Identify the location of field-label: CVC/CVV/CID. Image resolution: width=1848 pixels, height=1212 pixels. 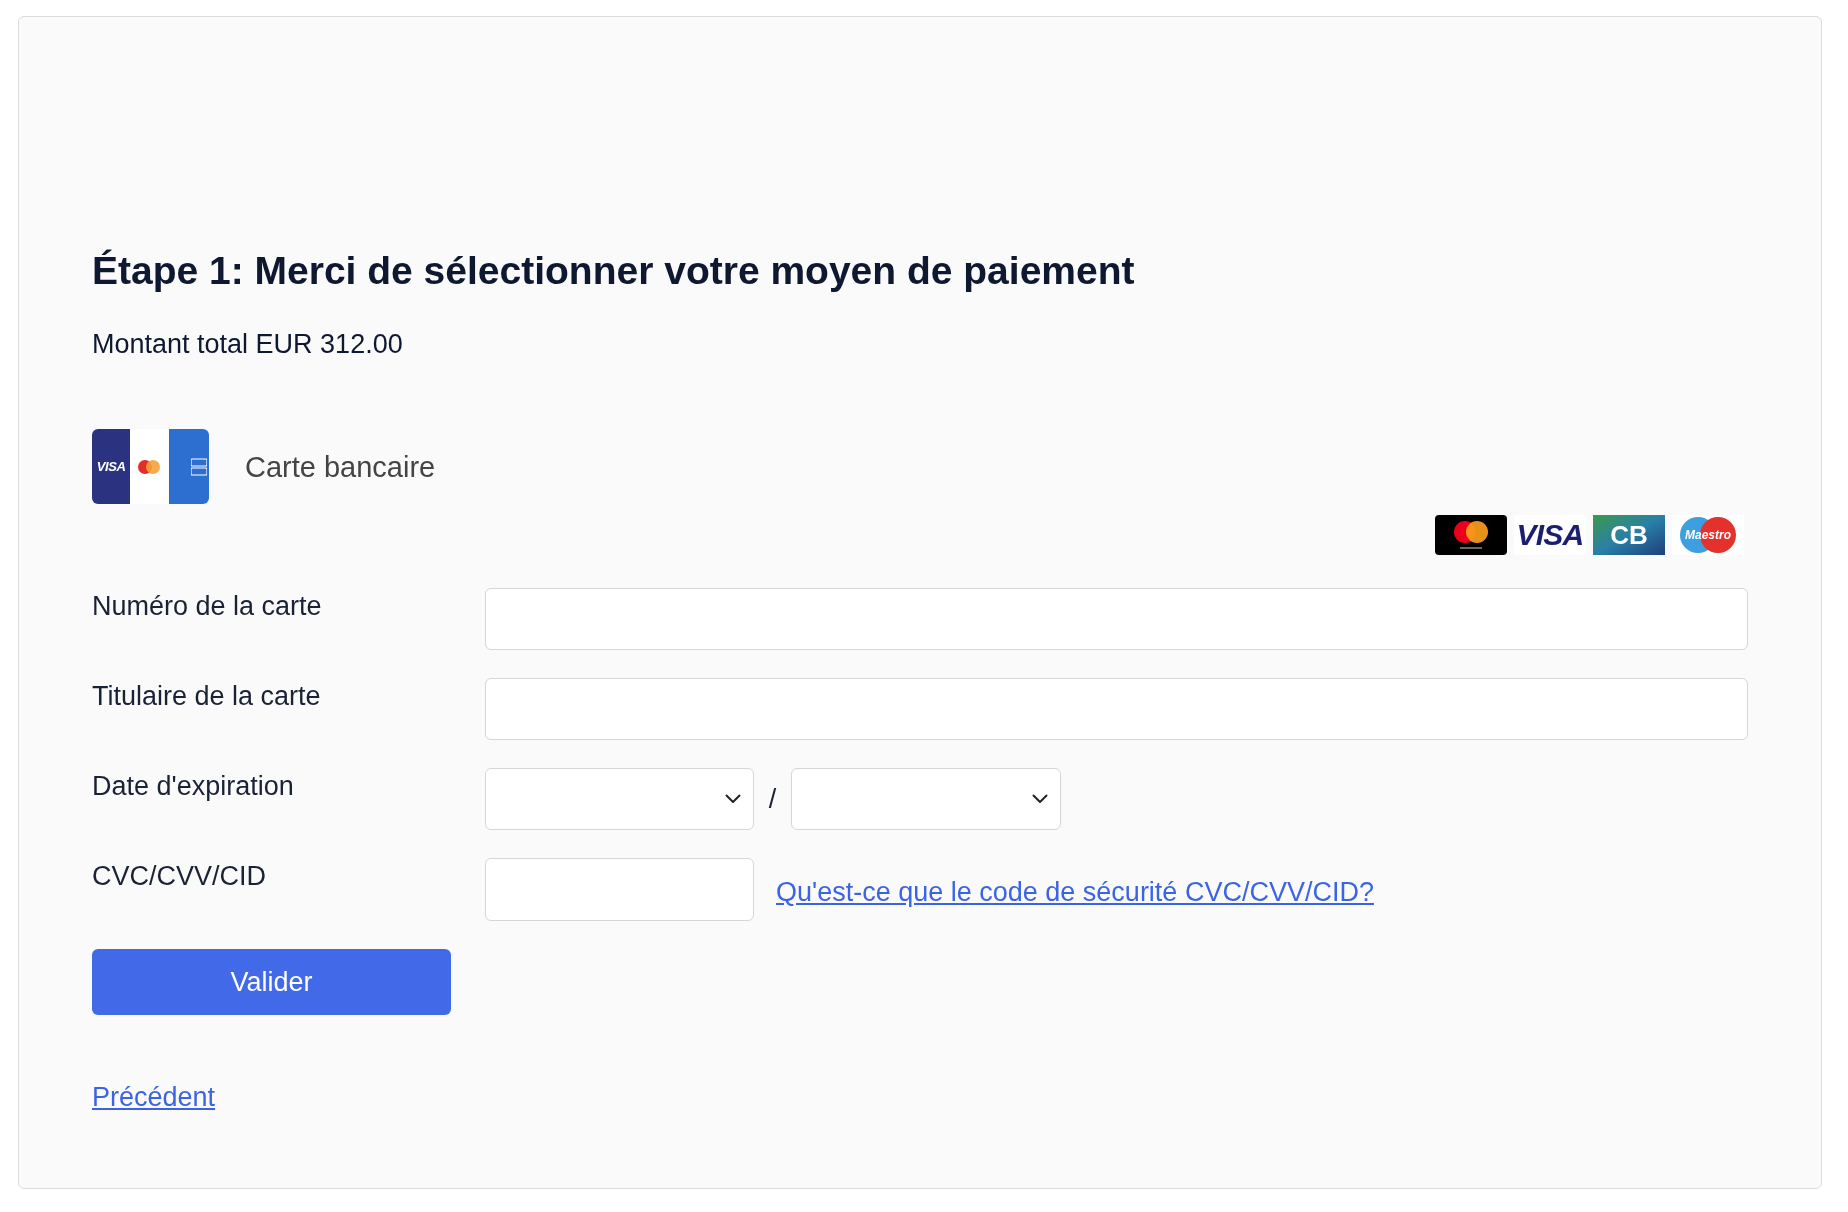
(180, 876).